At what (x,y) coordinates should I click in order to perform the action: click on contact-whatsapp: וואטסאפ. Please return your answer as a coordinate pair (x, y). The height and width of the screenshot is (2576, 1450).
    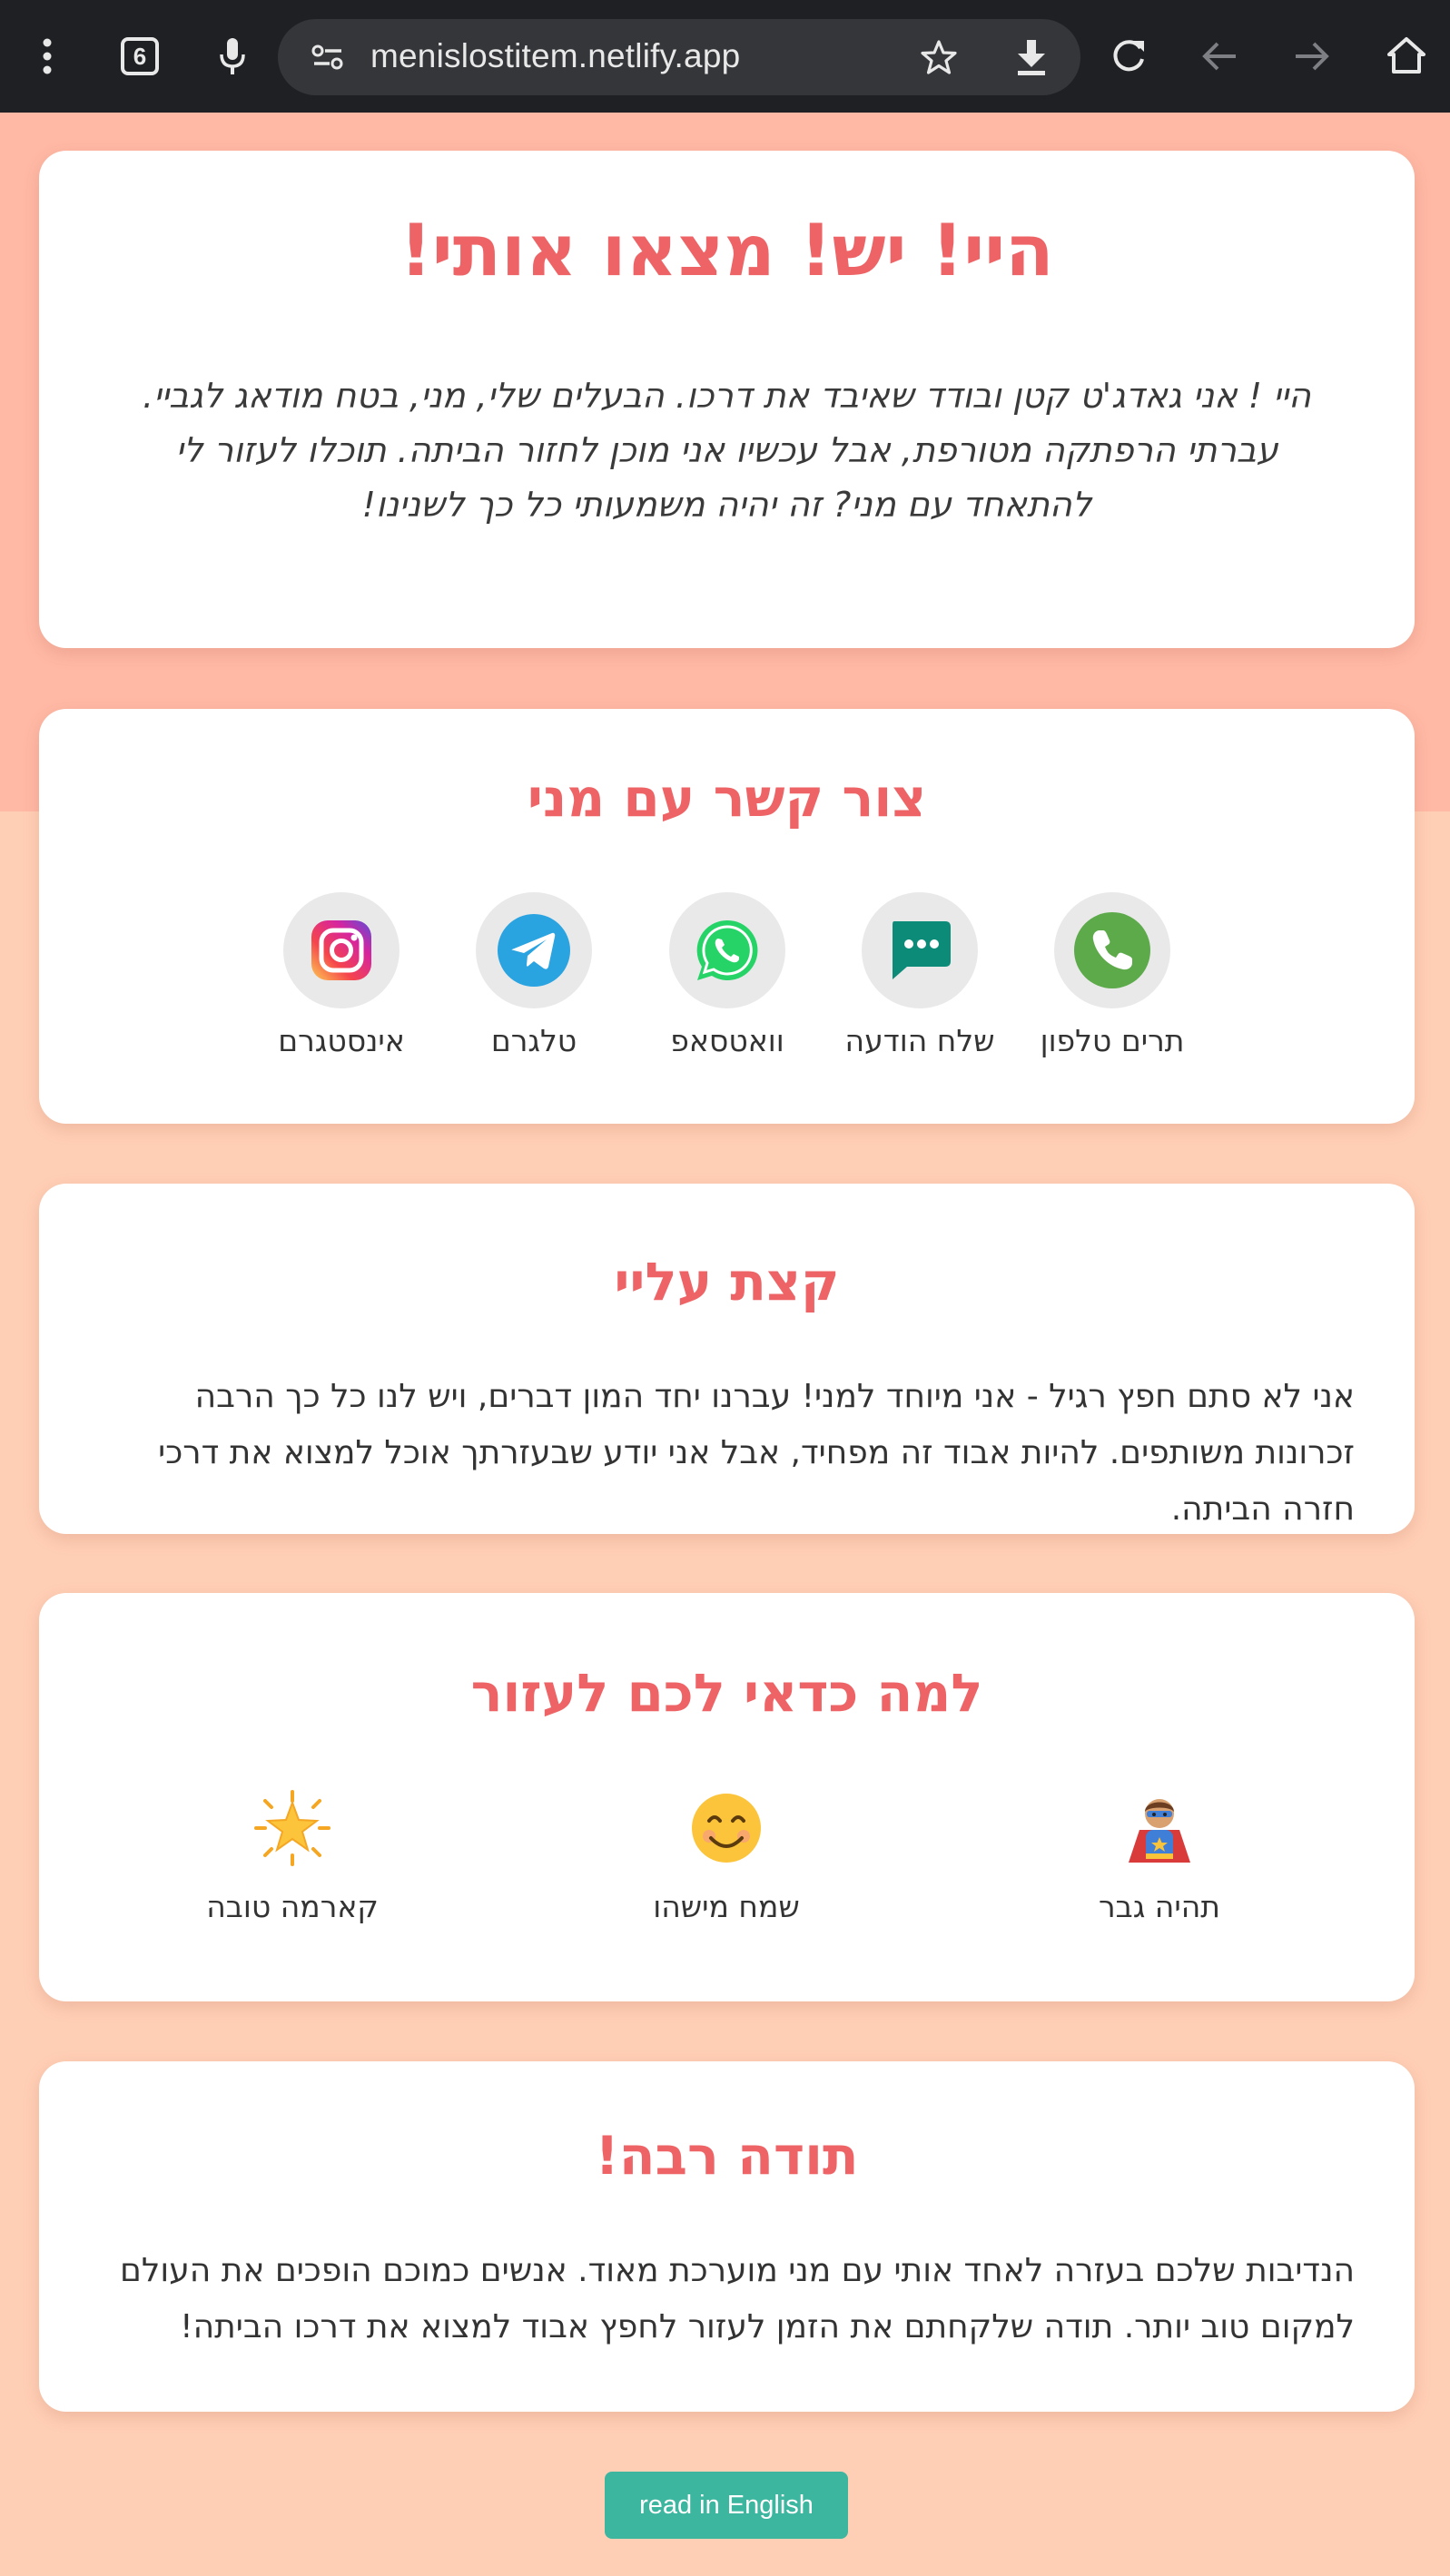
    Looking at the image, I should click on (727, 975).